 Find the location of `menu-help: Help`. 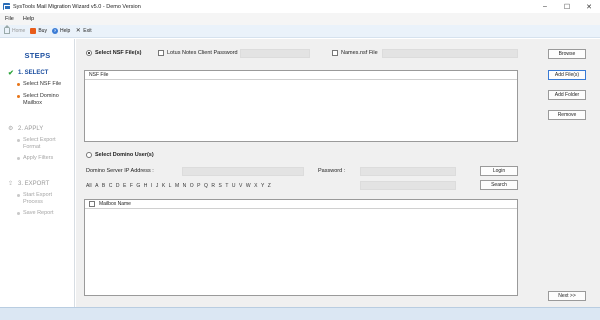

menu-help: Help is located at coordinates (28, 19).